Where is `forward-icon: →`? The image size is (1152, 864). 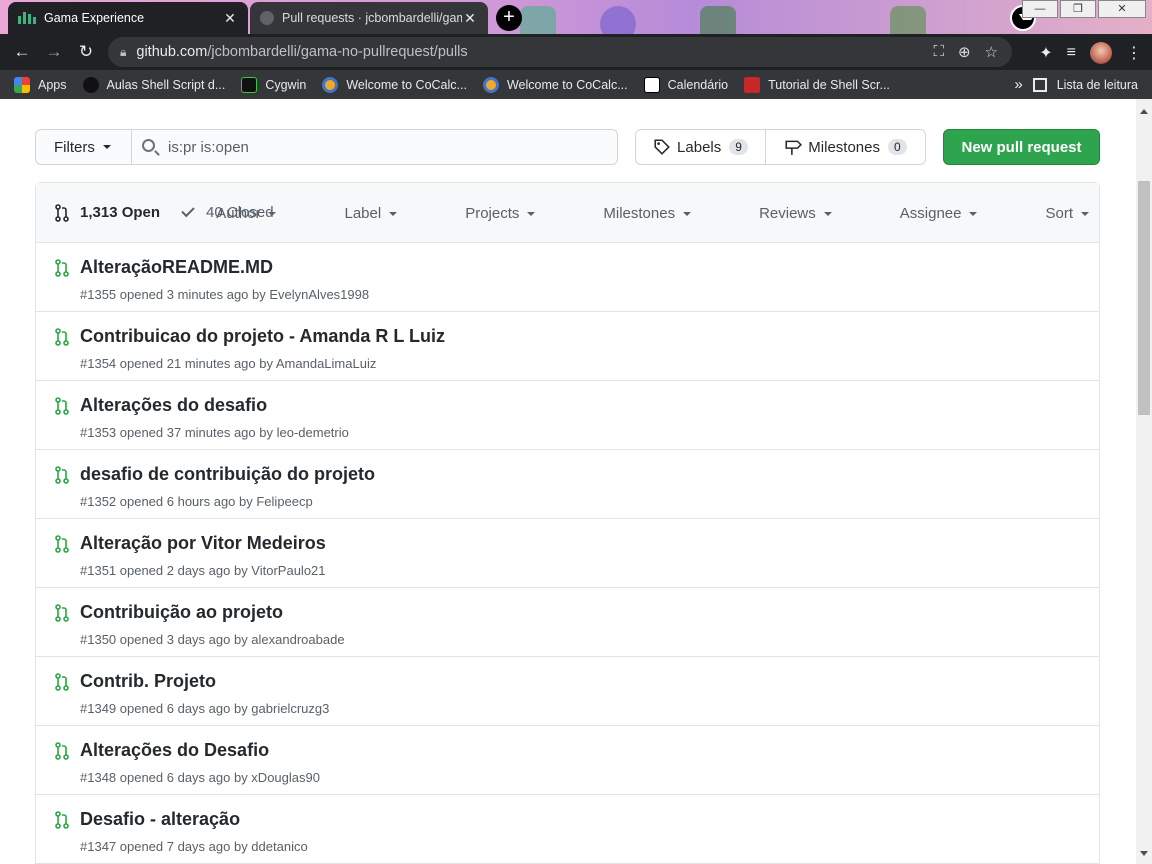
forward-icon: → is located at coordinates (54, 52).